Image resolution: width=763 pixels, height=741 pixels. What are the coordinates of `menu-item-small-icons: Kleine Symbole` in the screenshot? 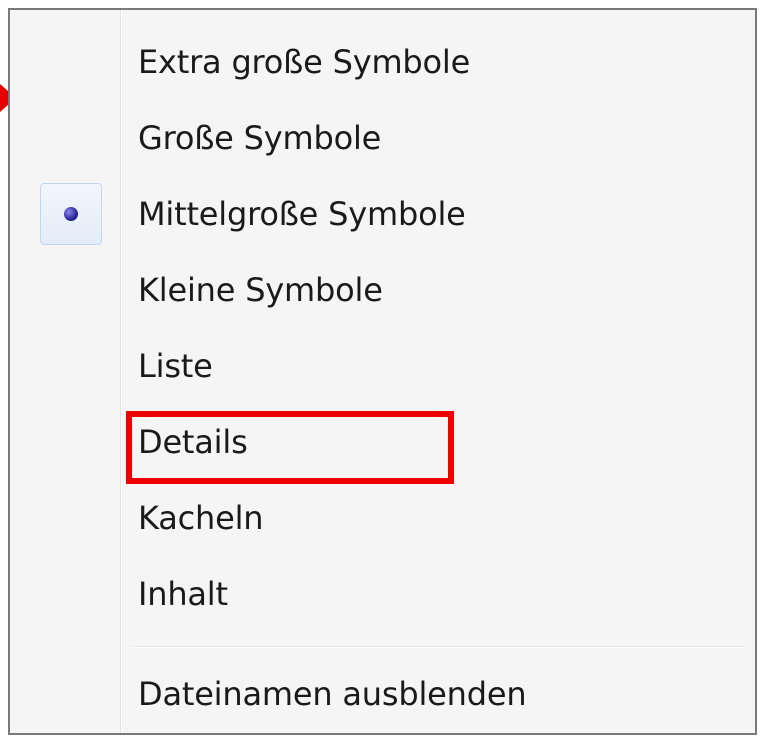 It's located at (437, 290).